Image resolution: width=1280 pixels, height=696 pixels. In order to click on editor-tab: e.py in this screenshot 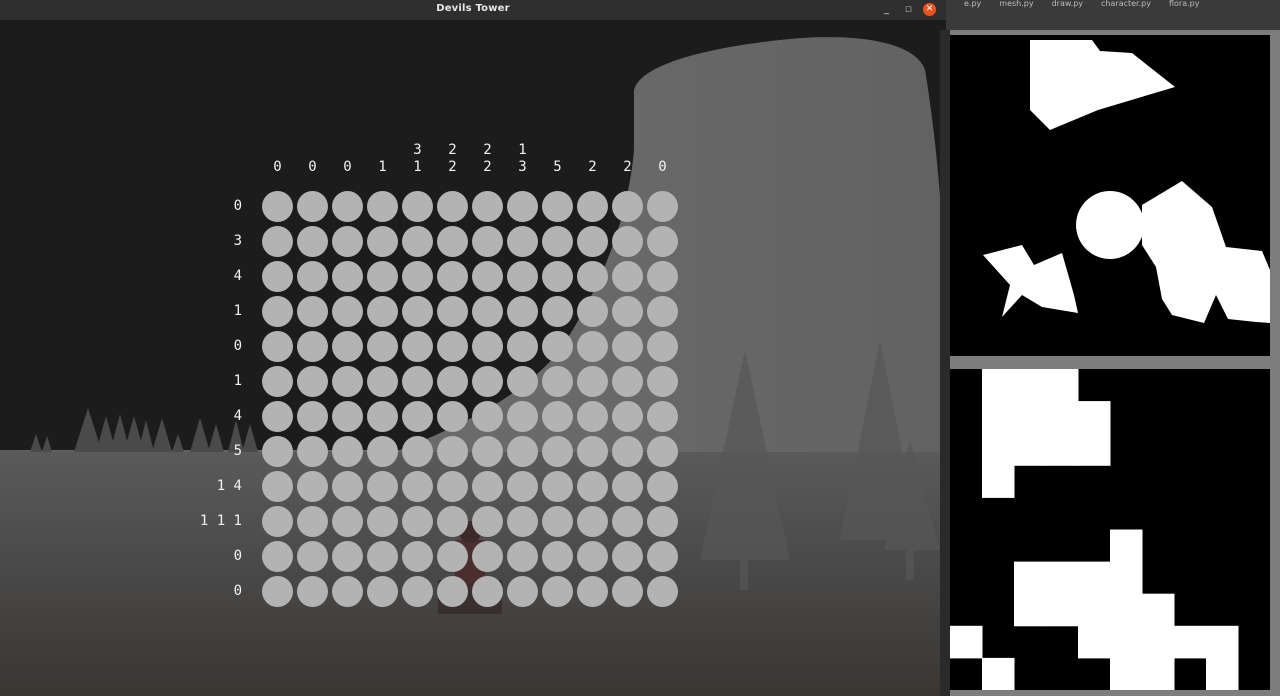, I will do `click(972, 4)`.